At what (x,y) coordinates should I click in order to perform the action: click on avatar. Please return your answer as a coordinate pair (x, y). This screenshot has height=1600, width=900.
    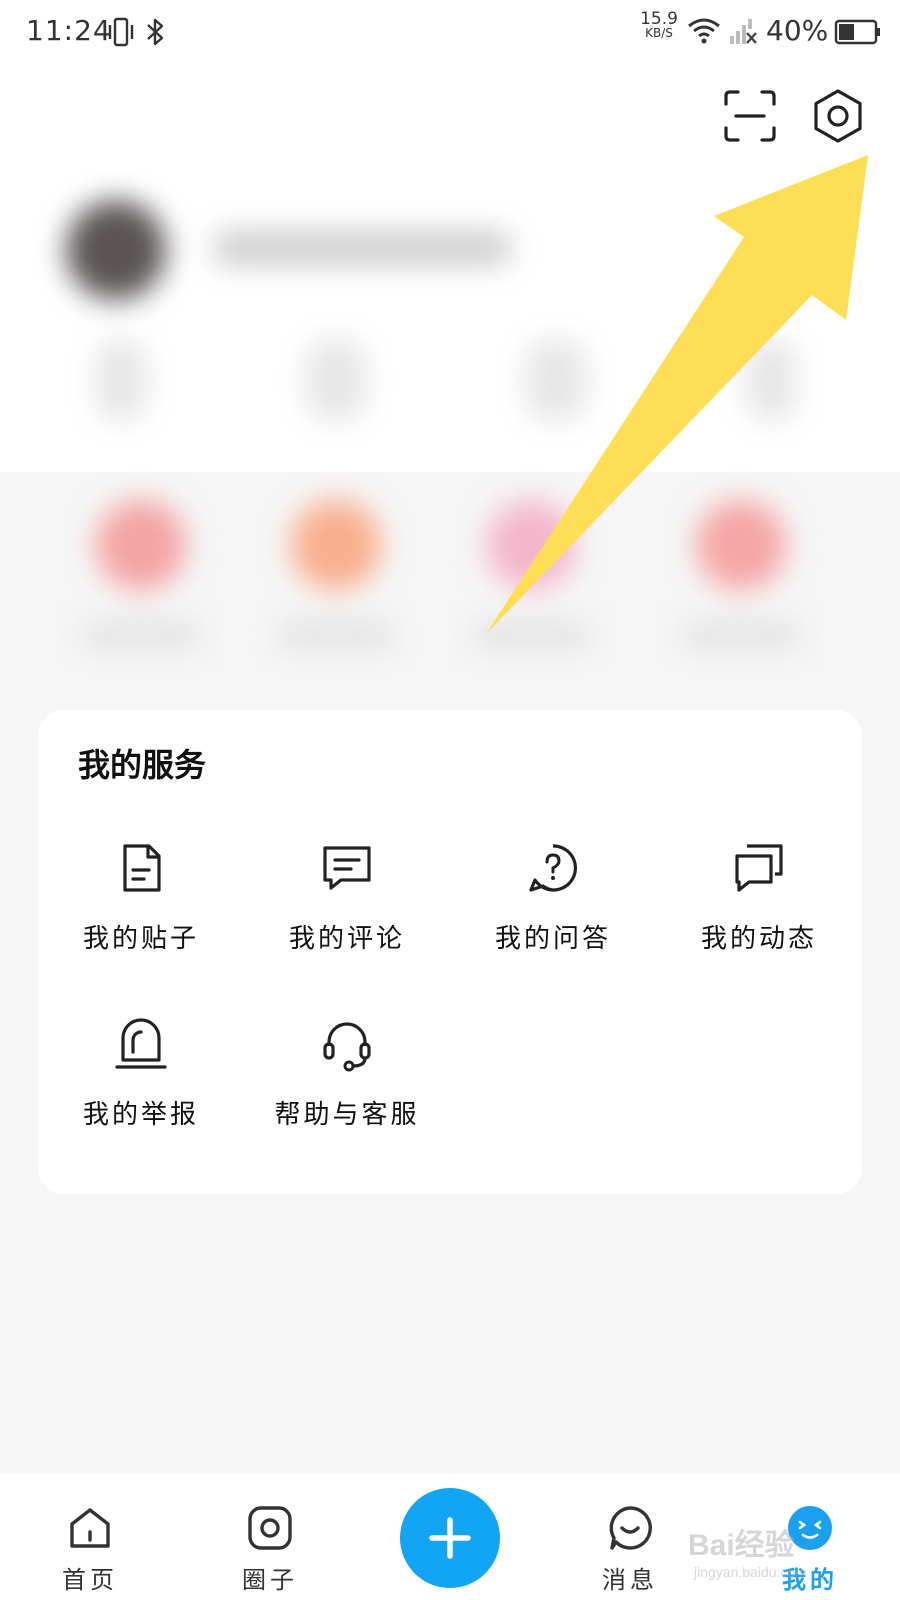
    Looking at the image, I should click on (116, 250).